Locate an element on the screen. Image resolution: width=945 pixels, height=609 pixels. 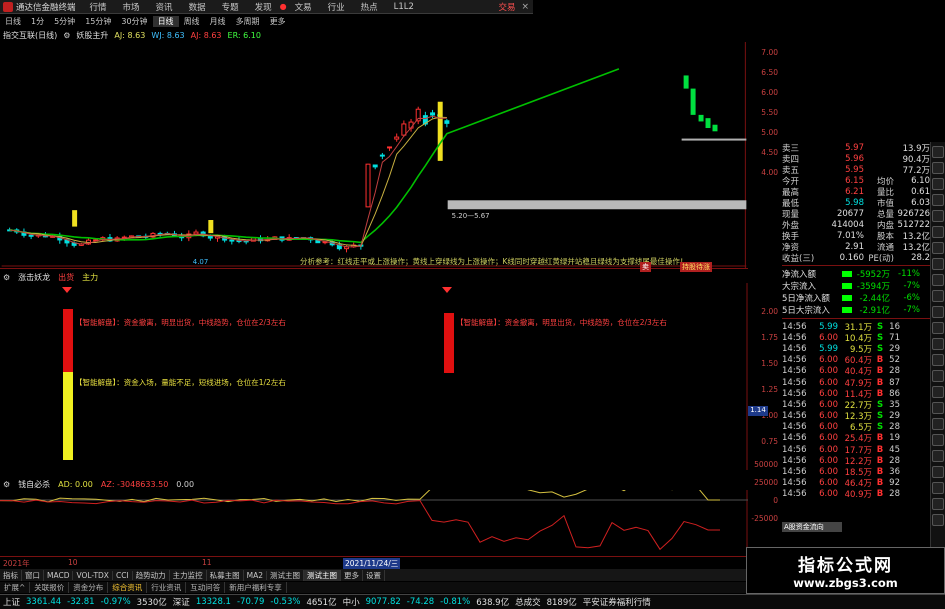
tf-more: 更多 is located at coordinates (278, 21).